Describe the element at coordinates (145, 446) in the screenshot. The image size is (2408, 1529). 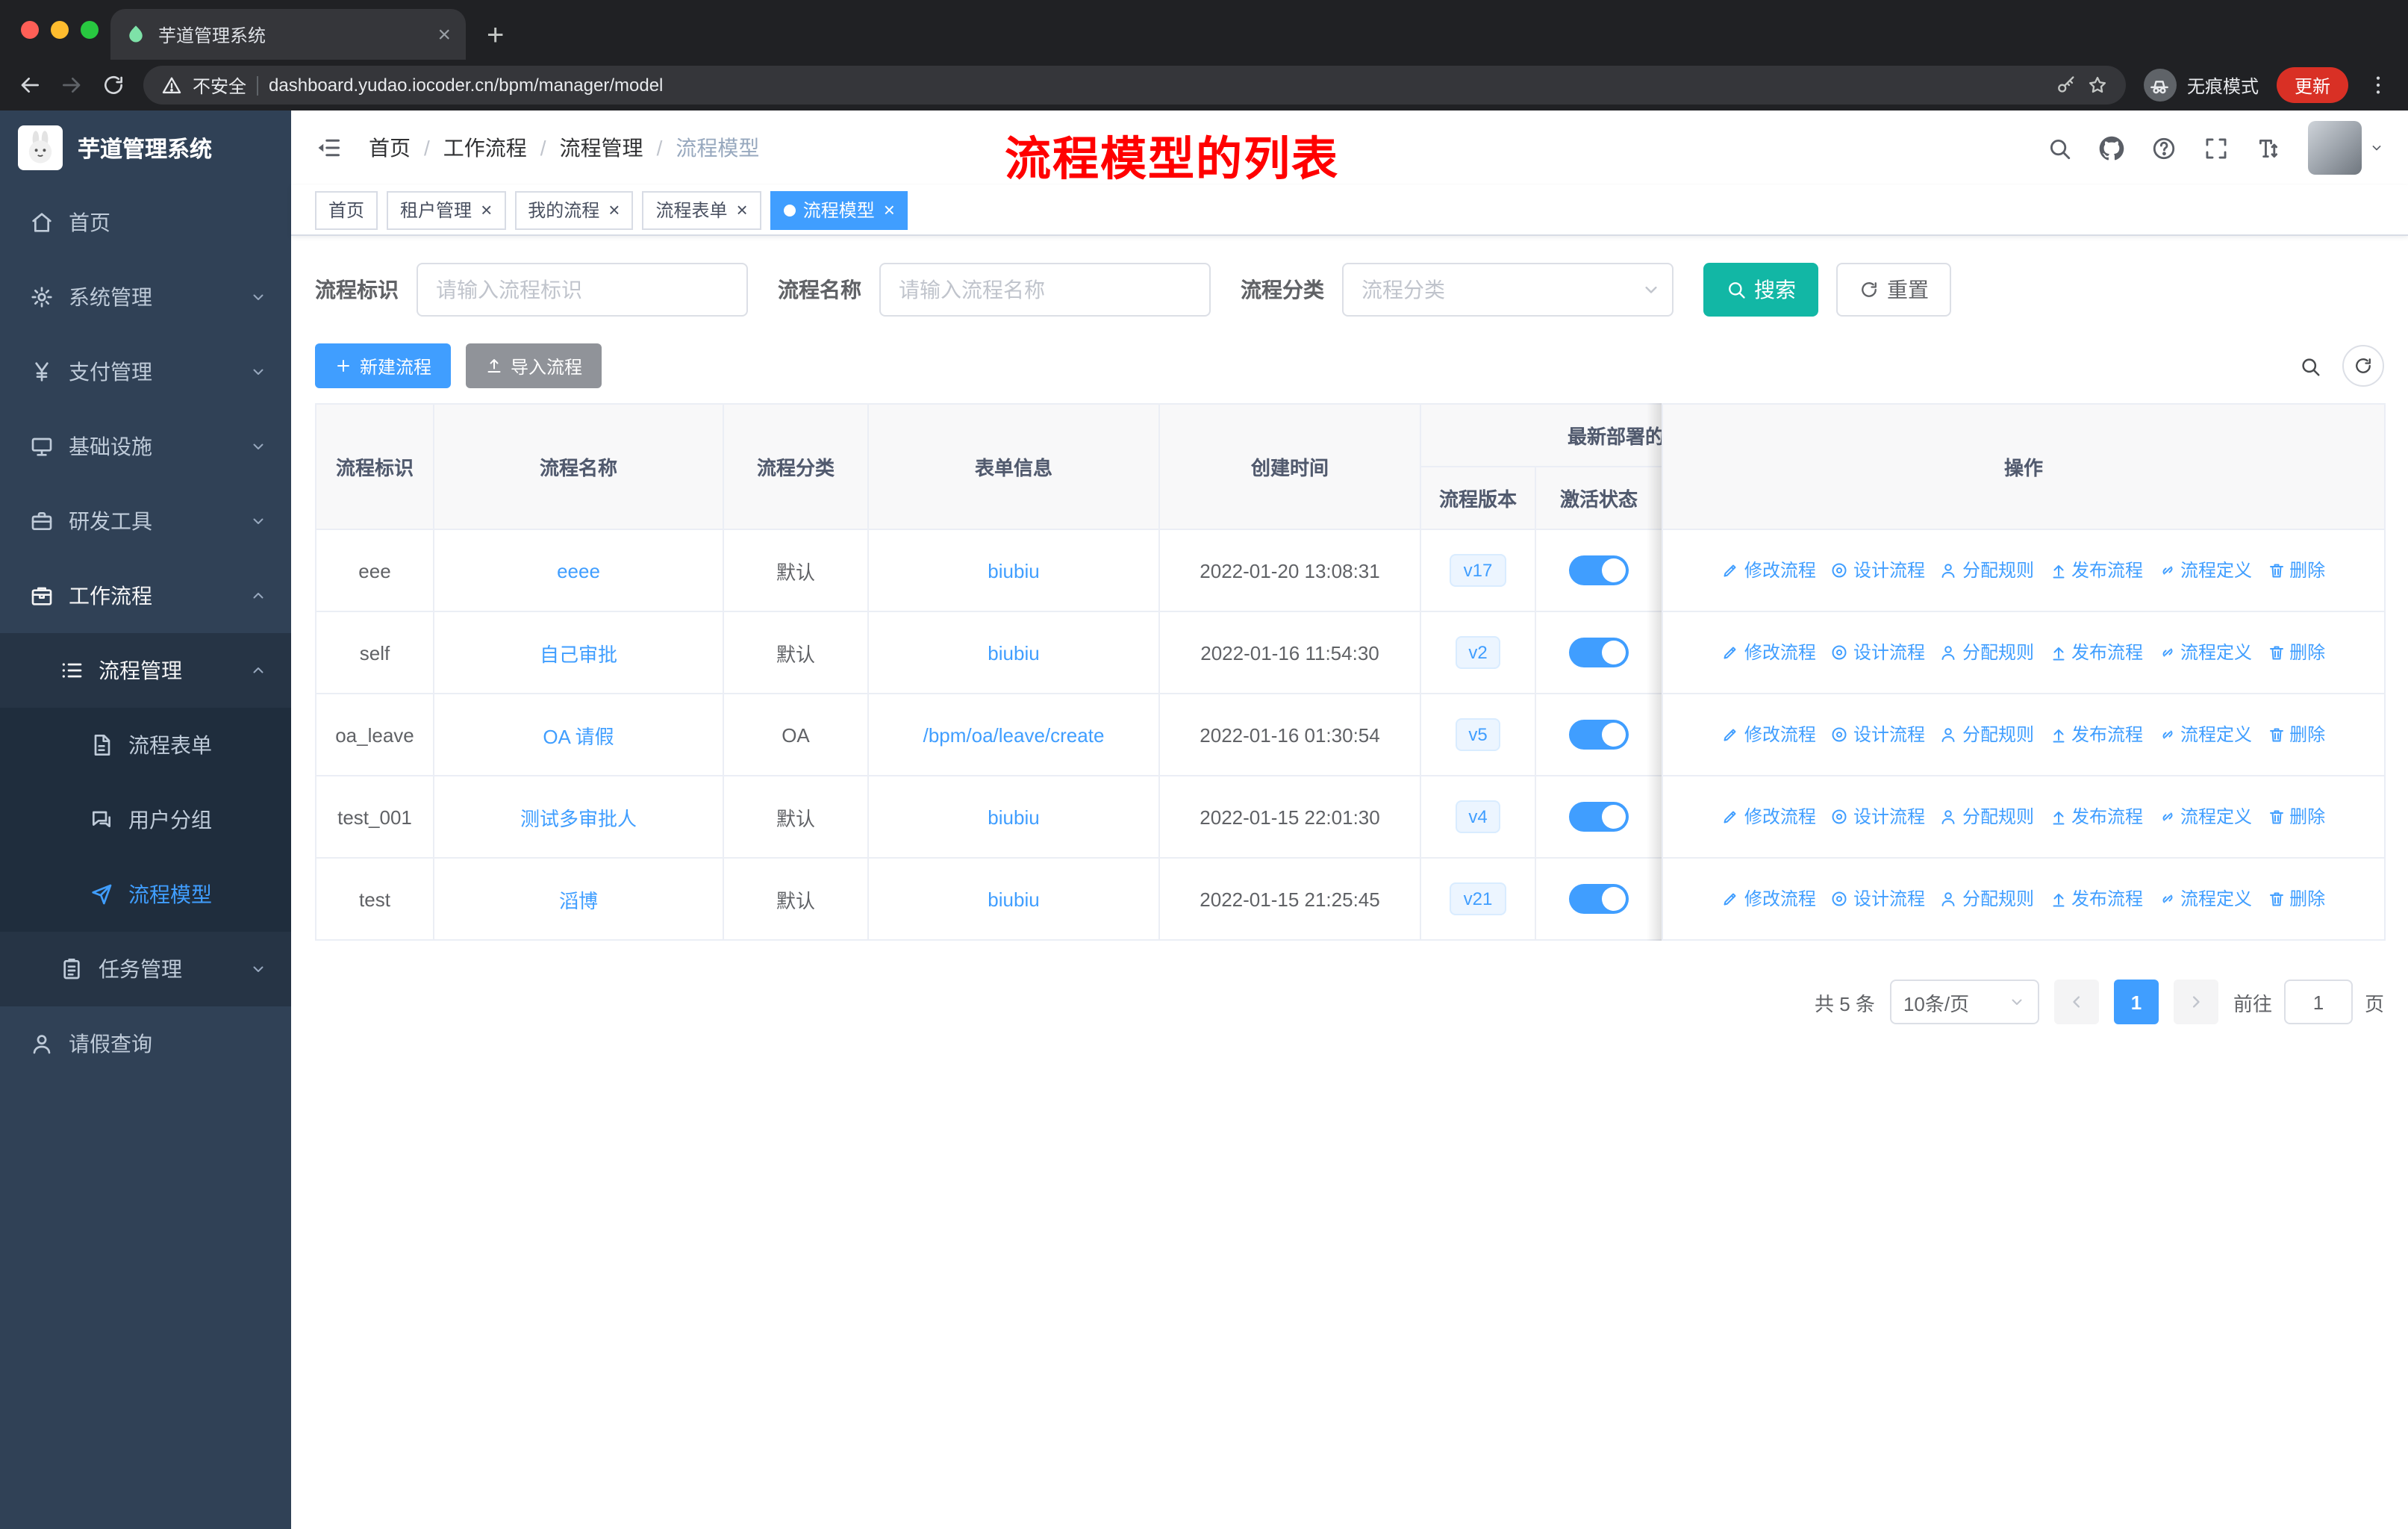
I see `sidebar-item-infra: 基础设施` at that location.